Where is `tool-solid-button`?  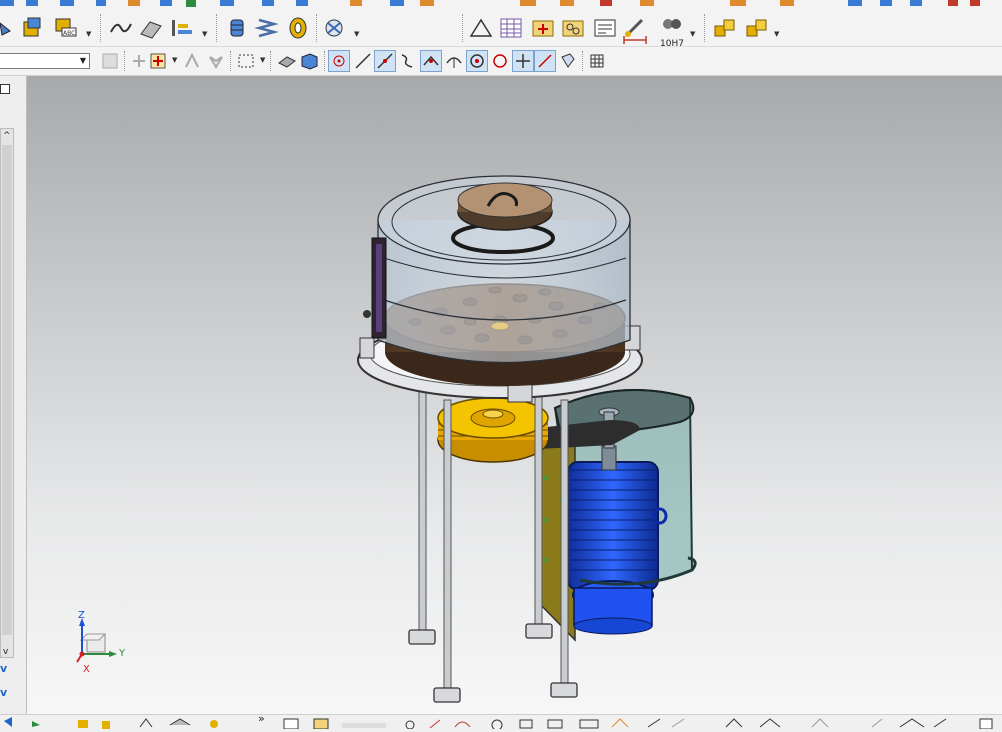 tool-solid-button is located at coordinates (309, 61).